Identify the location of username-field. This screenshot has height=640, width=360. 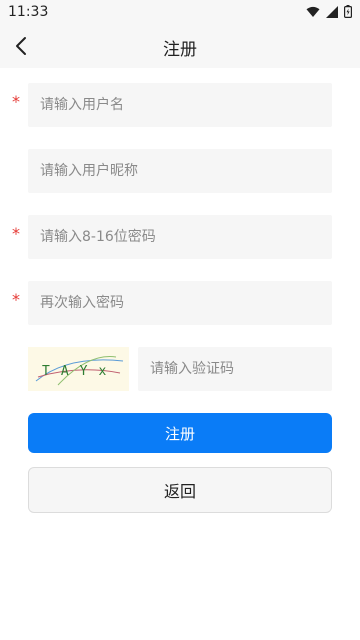
(180, 105).